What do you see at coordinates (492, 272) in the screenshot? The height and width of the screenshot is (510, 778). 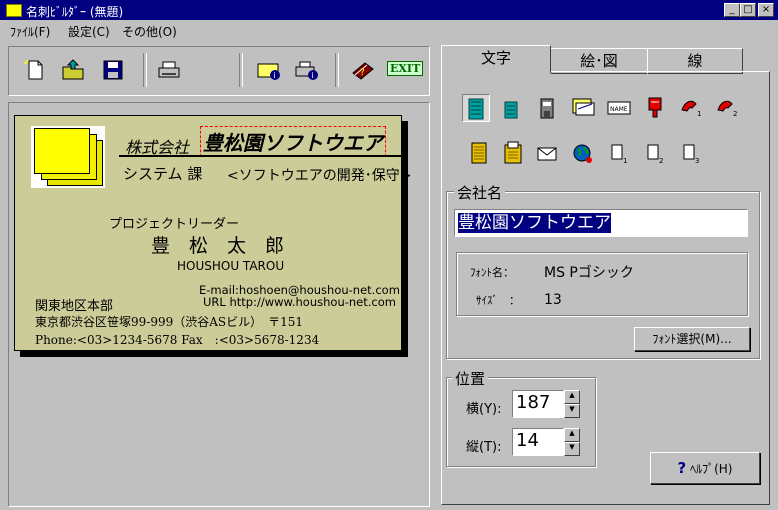 I see `font-name-label: ﾌｫﾝﾄ名：` at bounding box center [492, 272].